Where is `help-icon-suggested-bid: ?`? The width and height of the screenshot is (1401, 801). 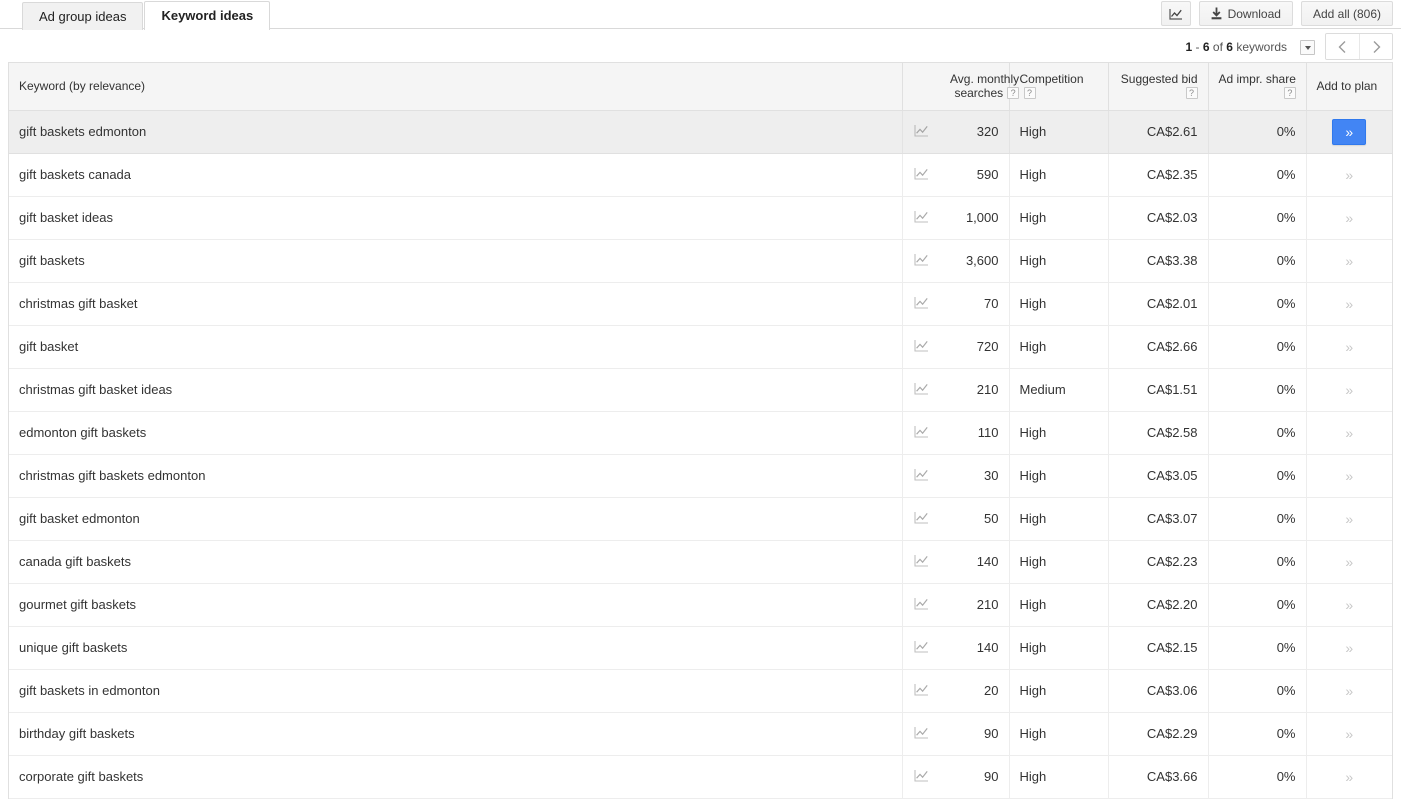
help-icon-suggested-bid: ? is located at coordinates (1191, 93).